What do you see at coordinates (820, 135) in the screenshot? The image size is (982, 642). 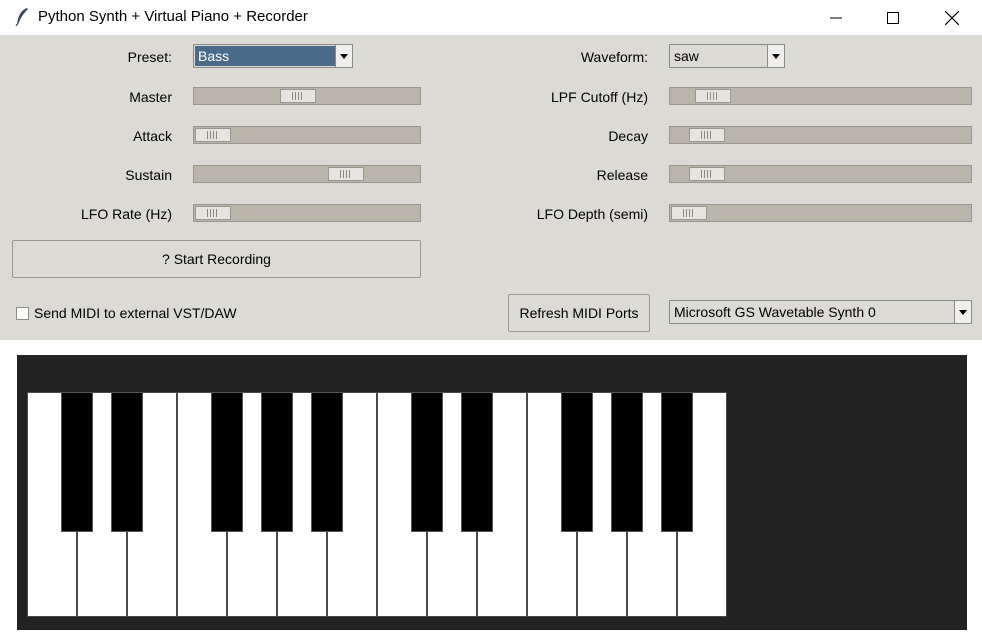 I see `decay-slider` at bounding box center [820, 135].